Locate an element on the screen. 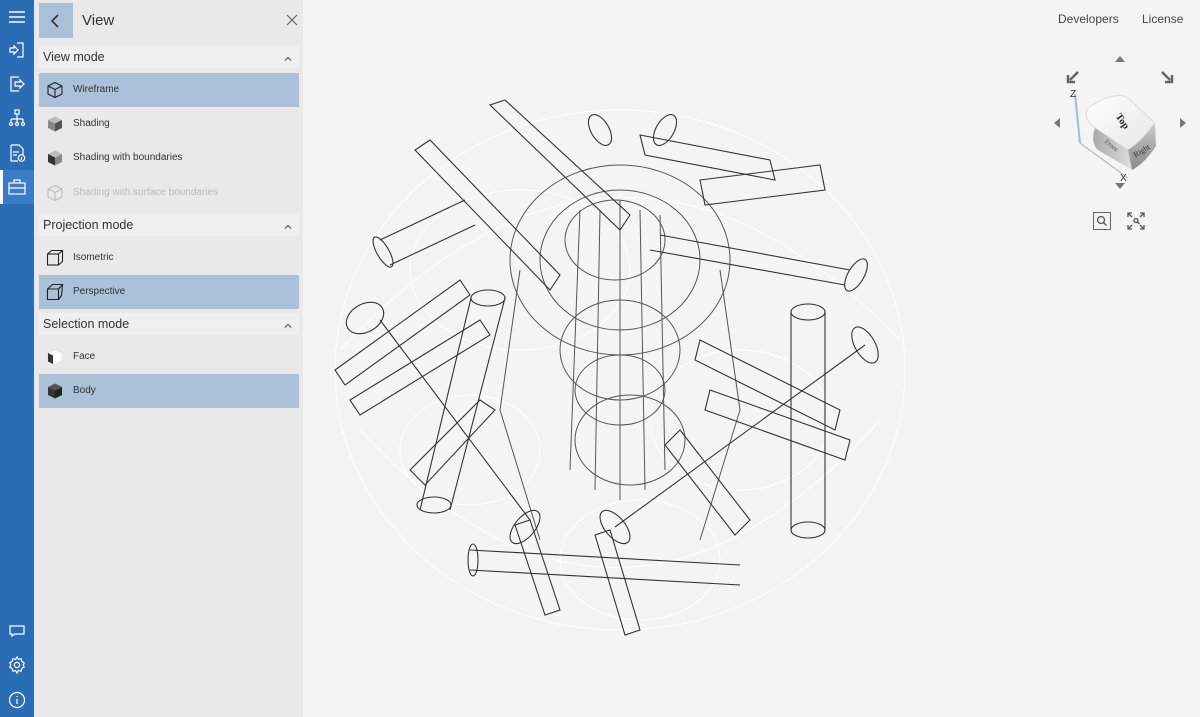 This screenshot has width=1200, height=717. rail-feedback-button is located at coordinates (17, 631).